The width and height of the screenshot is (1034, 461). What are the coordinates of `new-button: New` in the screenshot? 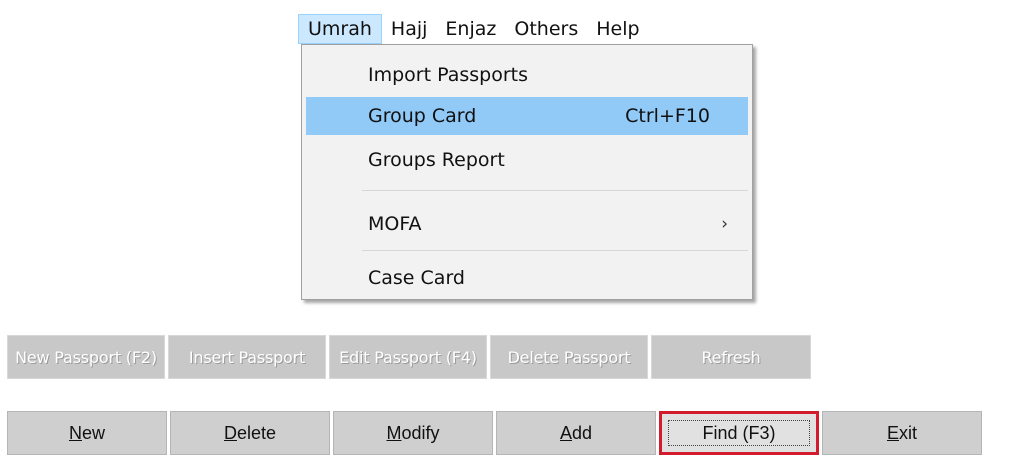 It's located at (87, 433).